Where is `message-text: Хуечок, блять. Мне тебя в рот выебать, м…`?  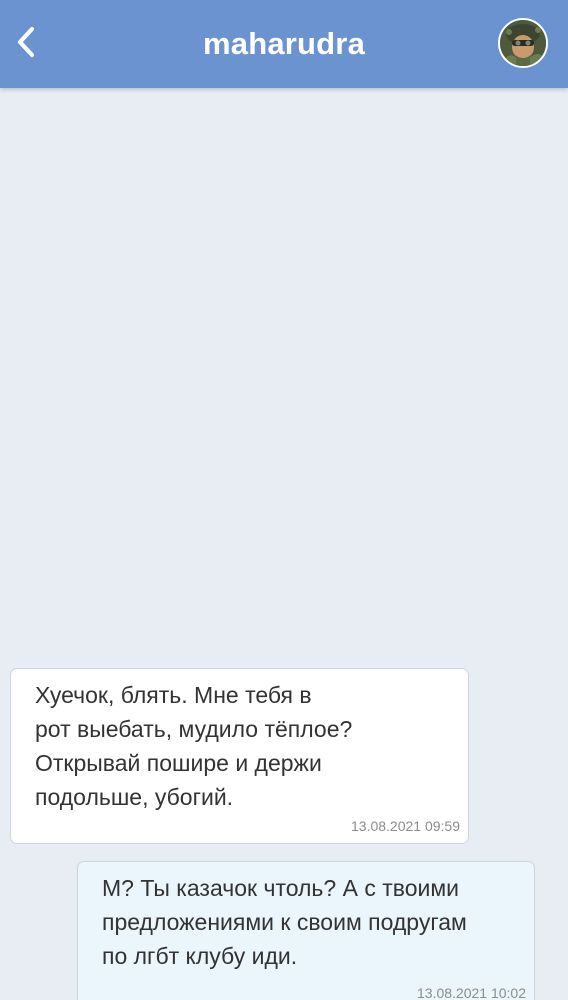 message-text: Хуечок, блять. Мне тебя в рот выебать, м… is located at coordinates (194, 746).